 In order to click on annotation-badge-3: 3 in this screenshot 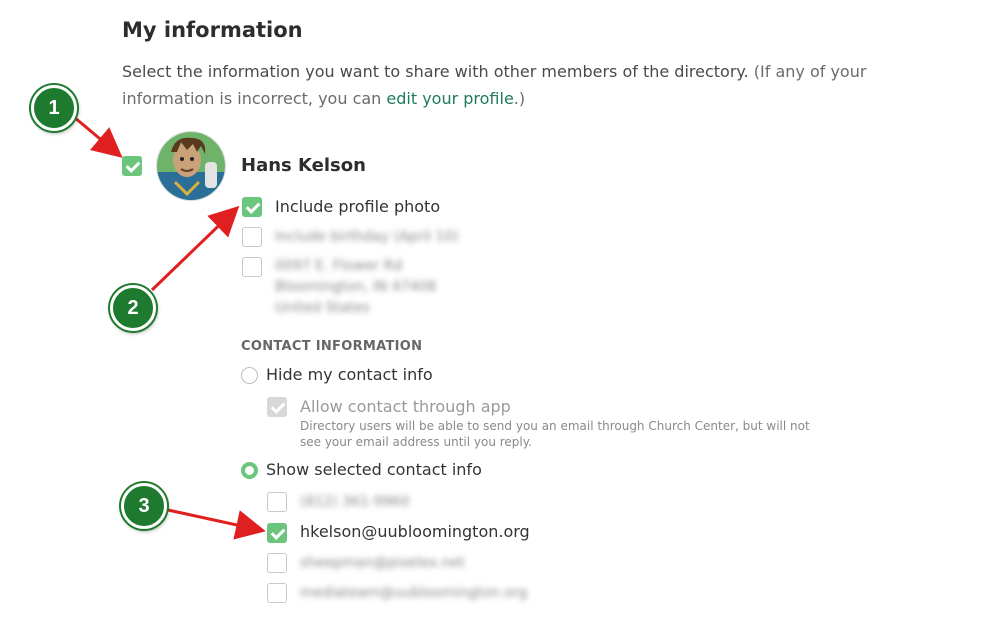, I will do `click(144, 506)`.